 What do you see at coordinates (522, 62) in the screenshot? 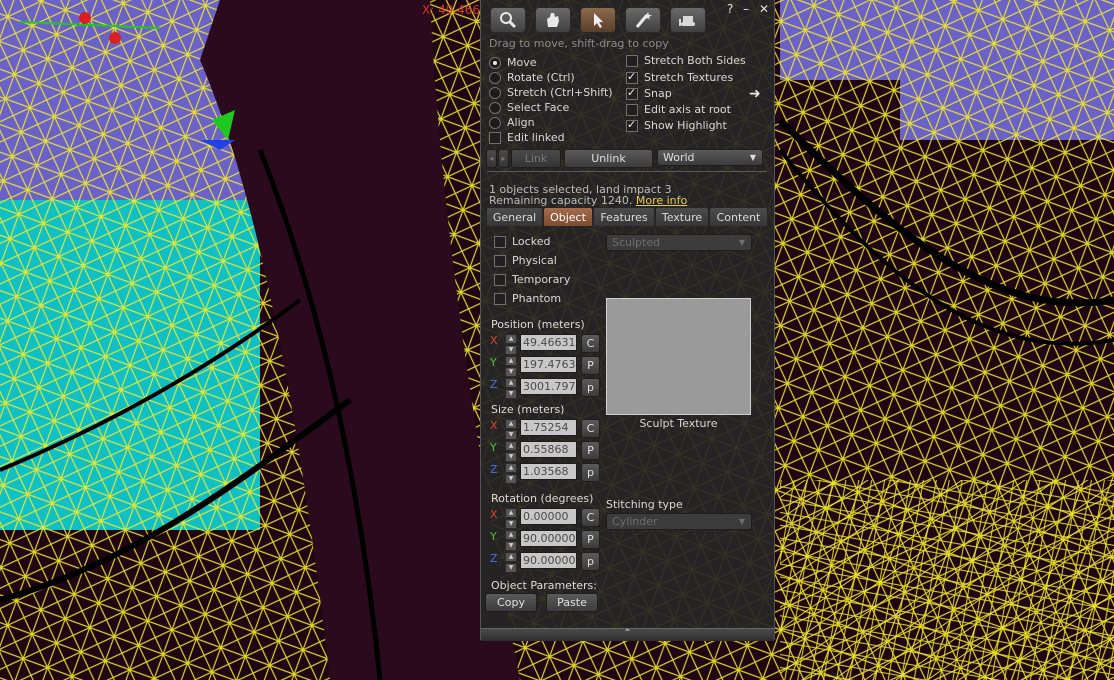
I see `mode-label: Move` at bounding box center [522, 62].